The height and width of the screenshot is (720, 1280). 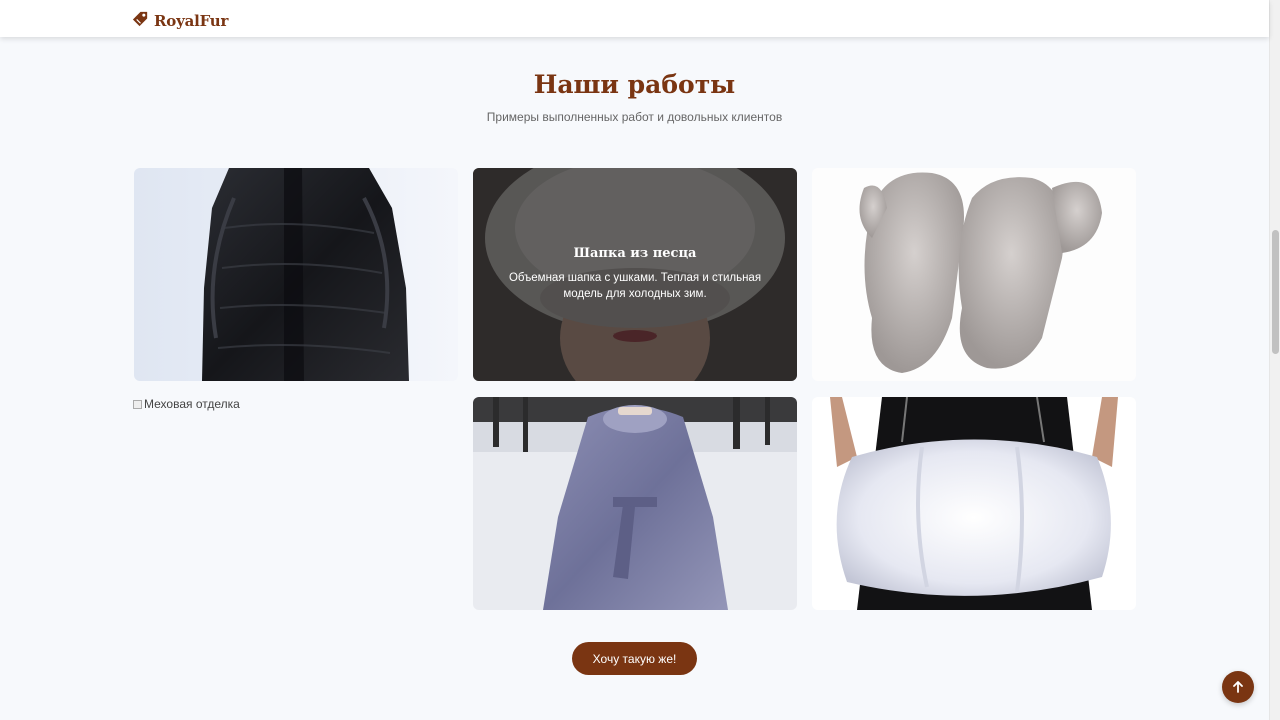 What do you see at coordinates (1274, 360) in the screenshot?
I see `page-scrollbar` at bounding box center [1274, 360].